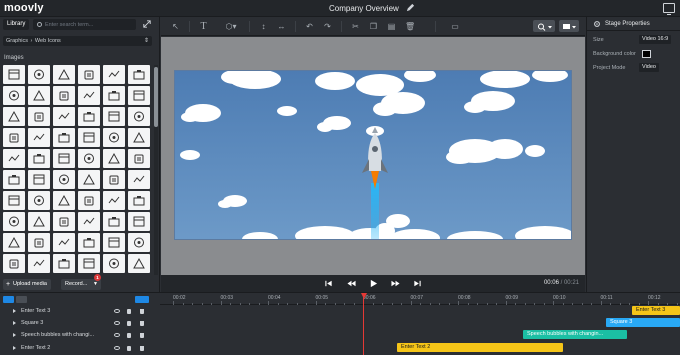  What do you see at coordinates (351, 283) in the screenshot?
I see `rewind-icon` at bounding box center [351, 283].